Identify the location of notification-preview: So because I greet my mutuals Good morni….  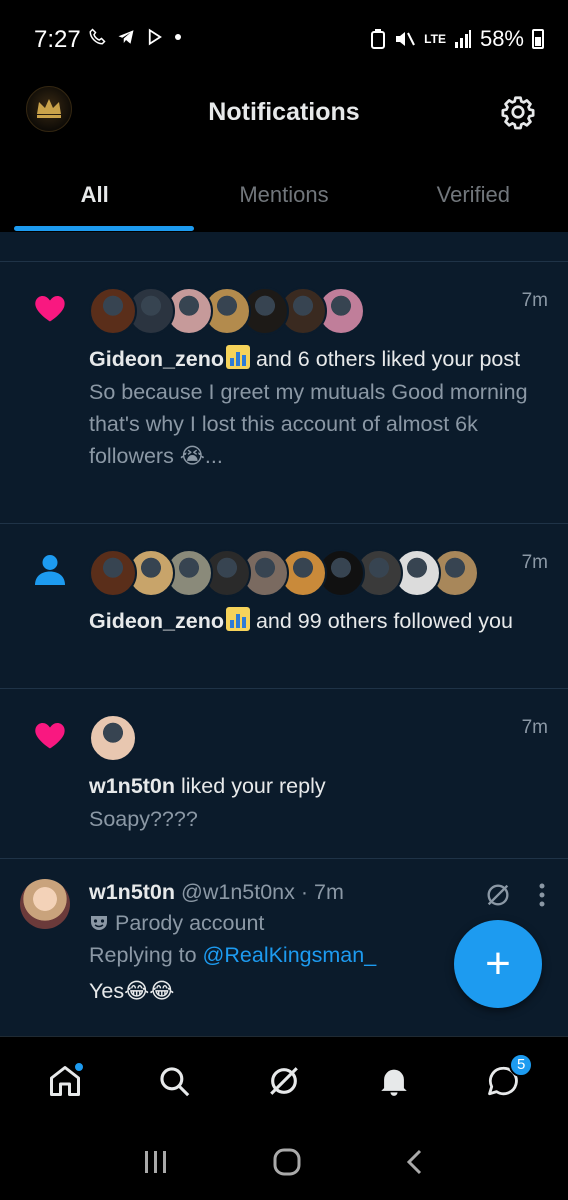
(308, 424).